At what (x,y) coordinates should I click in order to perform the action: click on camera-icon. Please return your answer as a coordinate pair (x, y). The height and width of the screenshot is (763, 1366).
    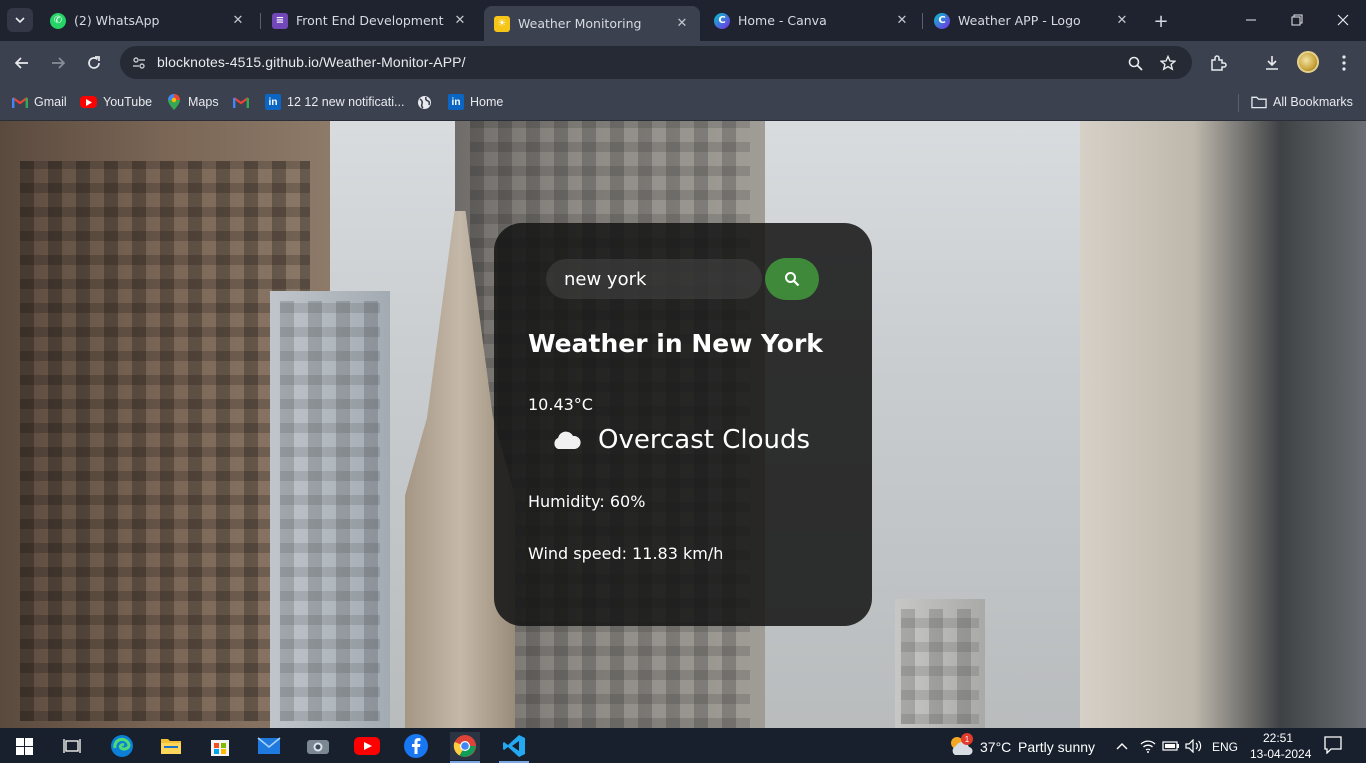
    Looking at the image, I should click on (318, 747).